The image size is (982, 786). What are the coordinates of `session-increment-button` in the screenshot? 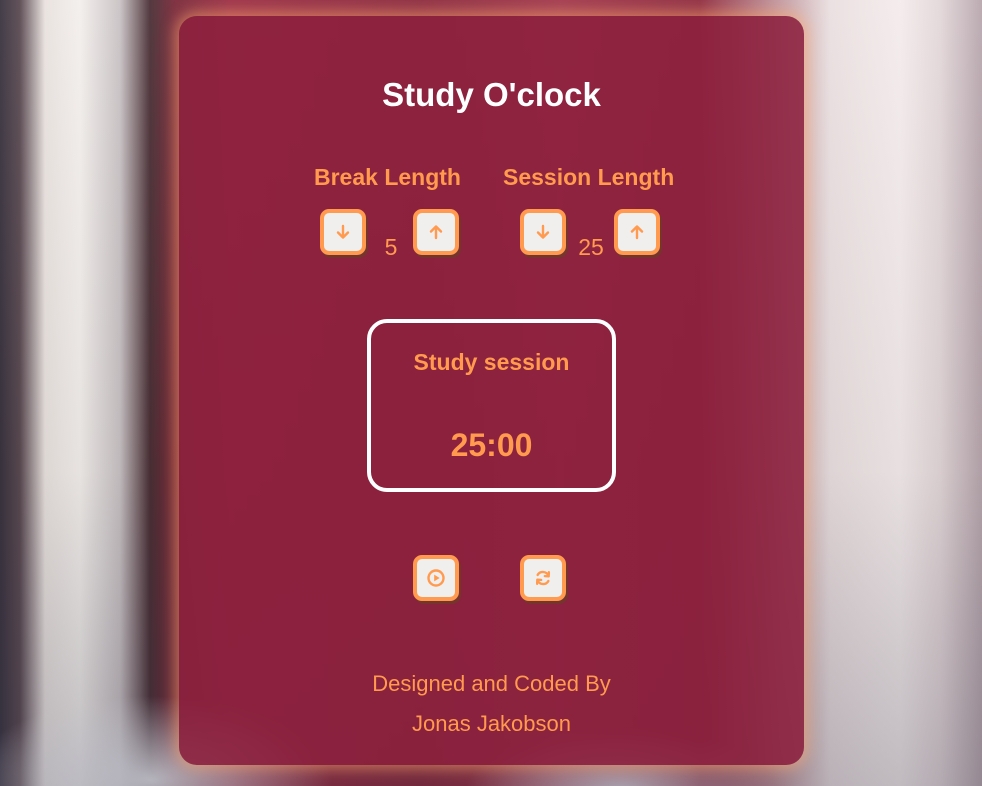 It's located at (637, 232).